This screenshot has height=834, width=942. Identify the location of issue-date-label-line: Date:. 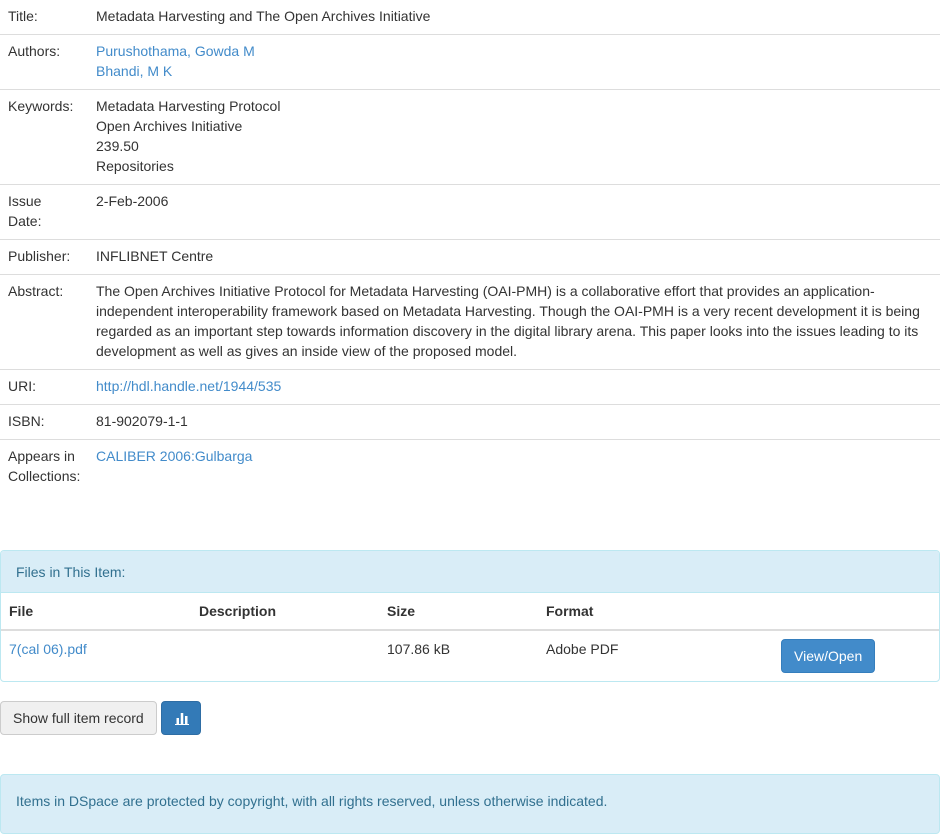
(25, 221).